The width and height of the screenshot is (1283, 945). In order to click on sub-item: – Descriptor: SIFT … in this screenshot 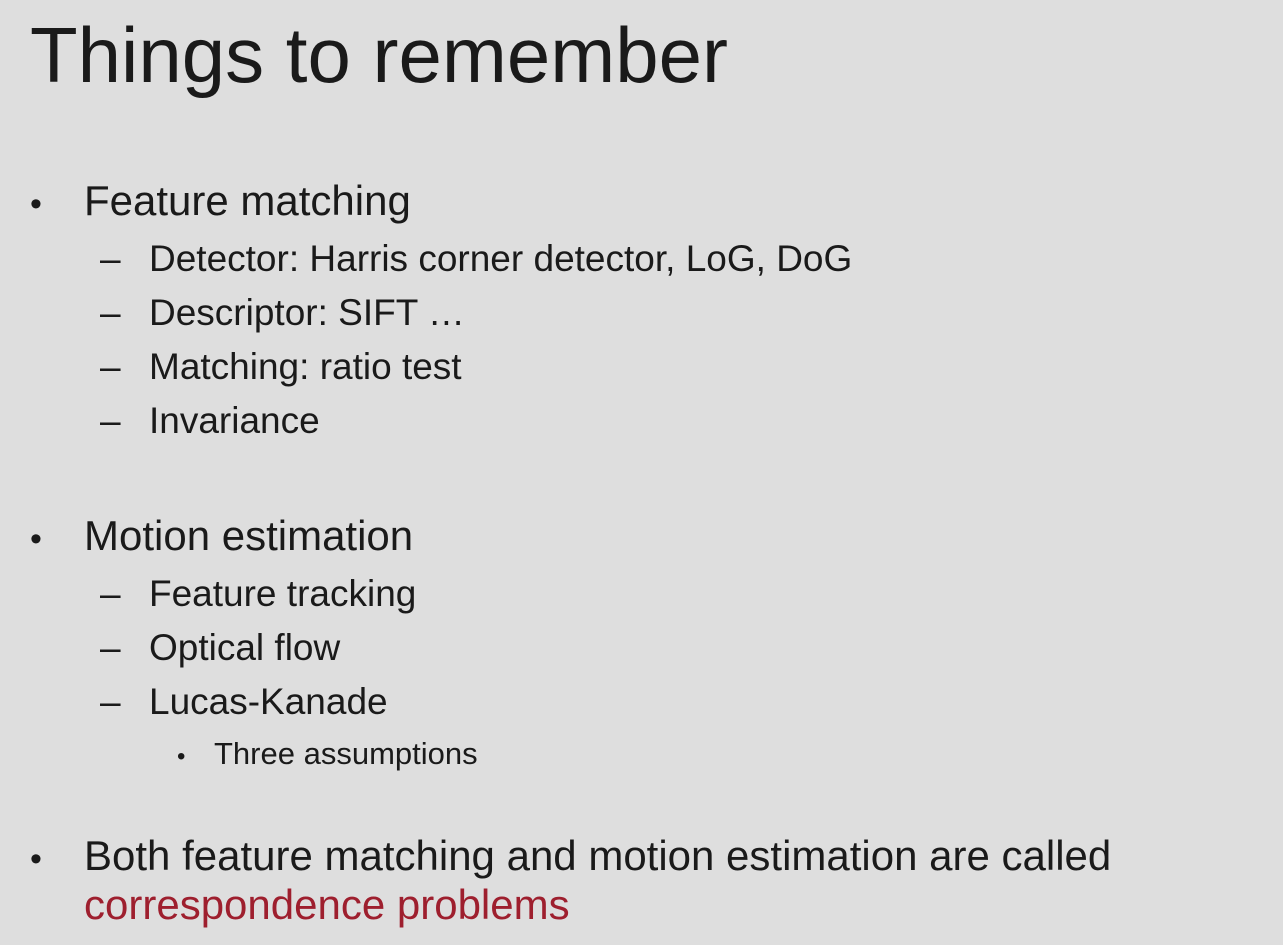, I will do `click(282, 313)`.